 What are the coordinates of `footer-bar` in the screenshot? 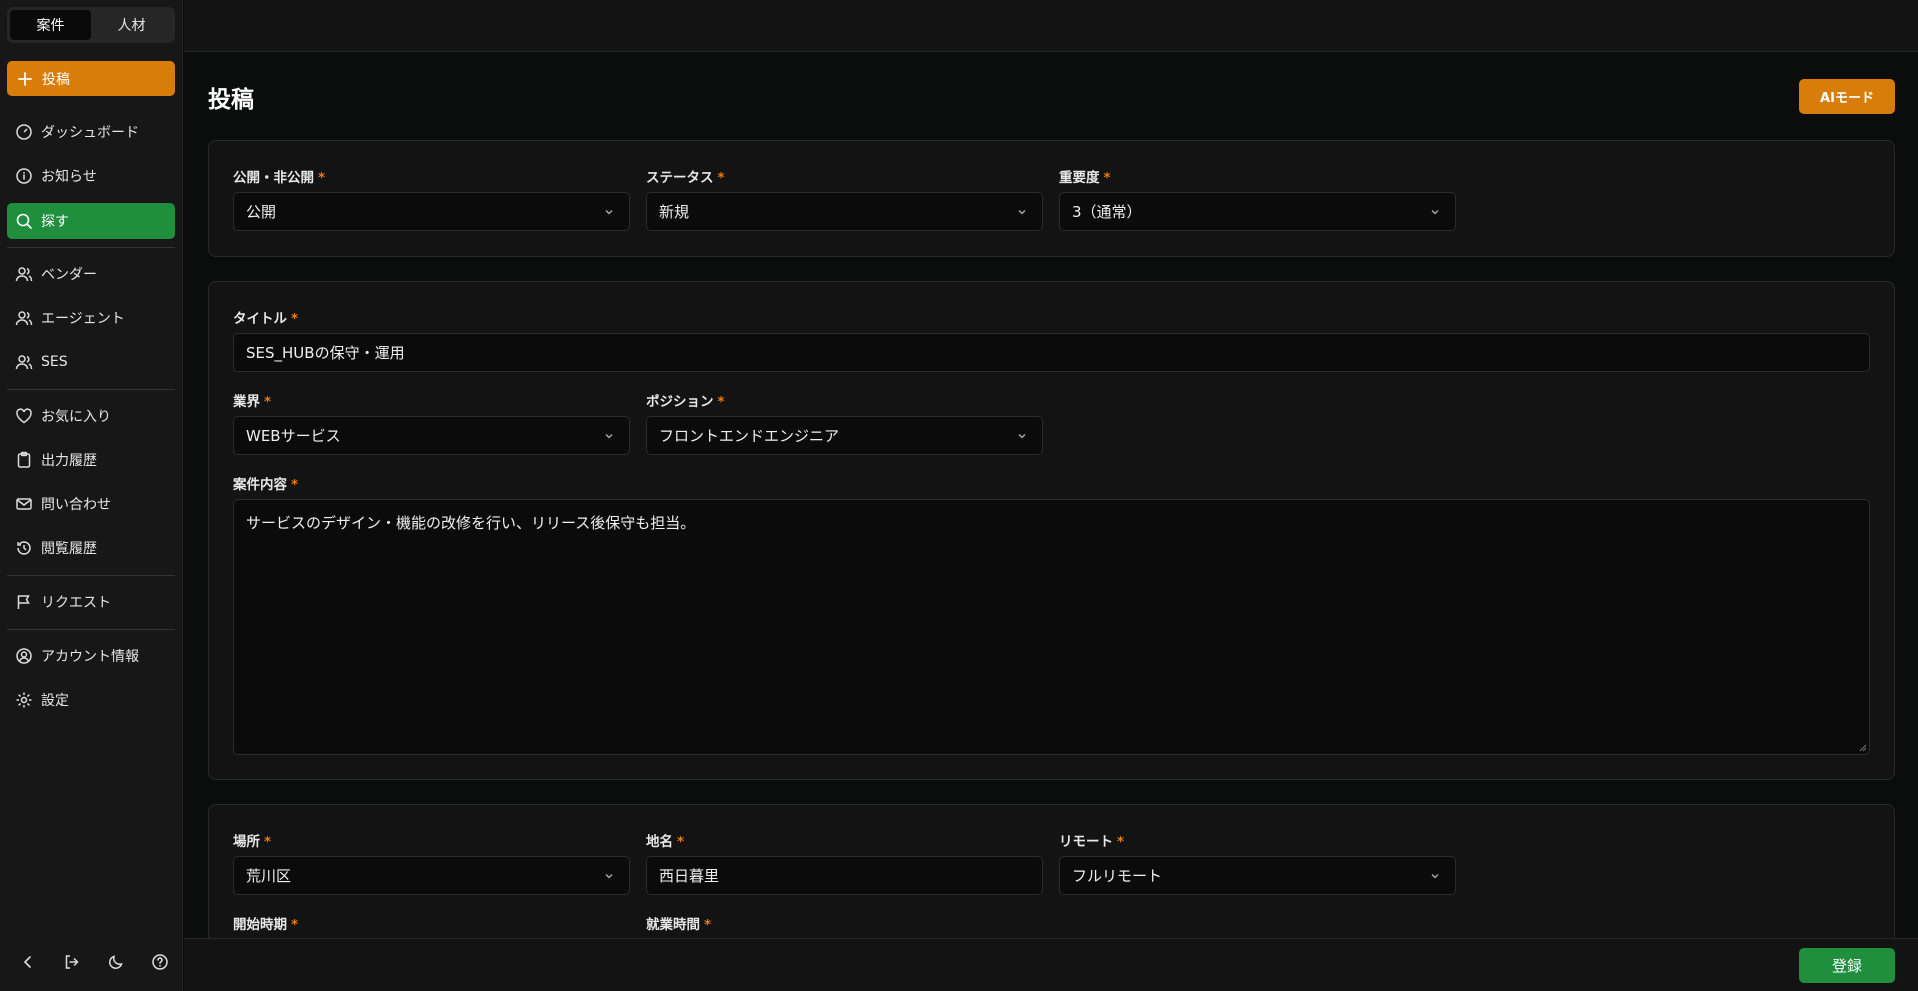 It's located at (1051, 964).